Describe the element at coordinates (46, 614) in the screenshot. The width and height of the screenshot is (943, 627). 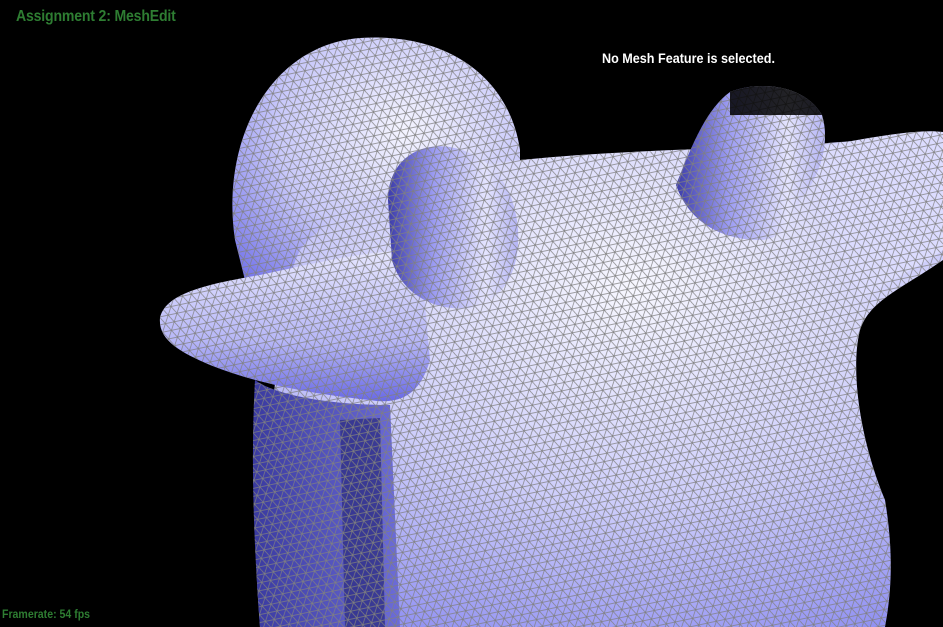
I see `framerate-readout: Framerate: 54 fps` at that location.